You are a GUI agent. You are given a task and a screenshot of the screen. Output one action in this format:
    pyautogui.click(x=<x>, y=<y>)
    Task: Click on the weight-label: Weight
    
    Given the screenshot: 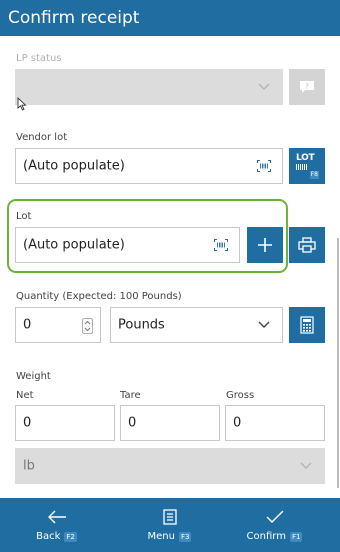 What is the action you would take?
    pyautogui.click(x=33, y=376)
    